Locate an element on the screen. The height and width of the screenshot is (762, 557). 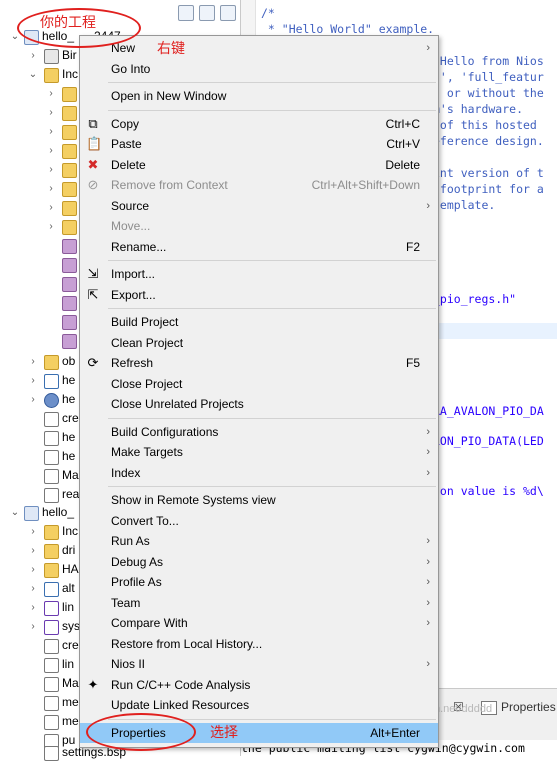
tree-item-label: dri is located at coordinates (69, 550).